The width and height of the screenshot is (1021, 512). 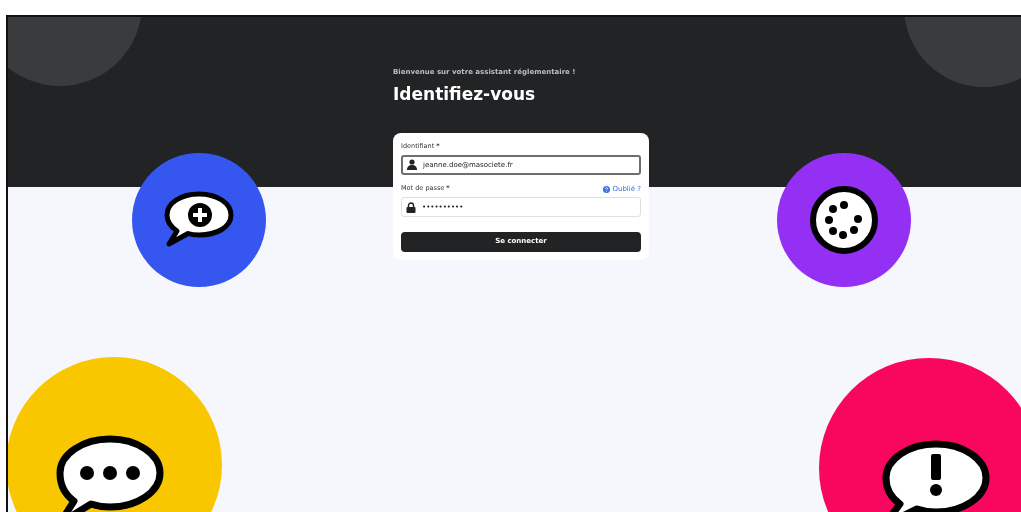 I want to click on help-icon, so click(x=607, y=189).